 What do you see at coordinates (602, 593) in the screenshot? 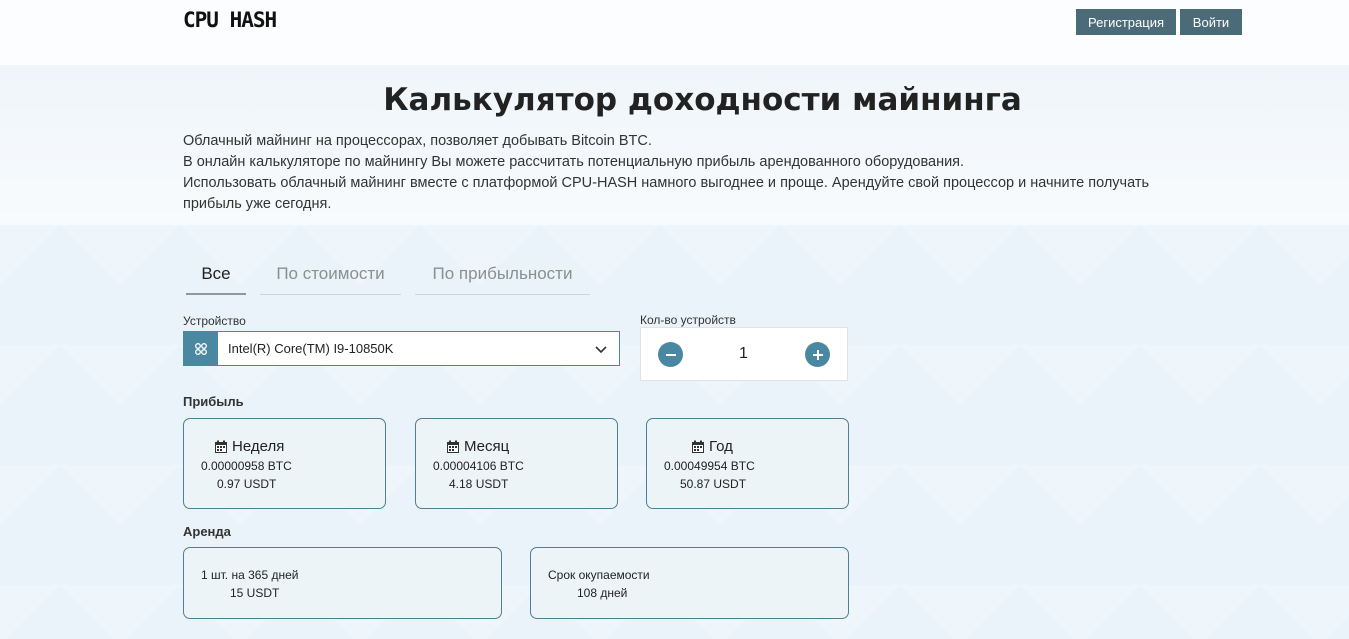
I see `payback-value: 108 дней` at bounding box center [602, 593].